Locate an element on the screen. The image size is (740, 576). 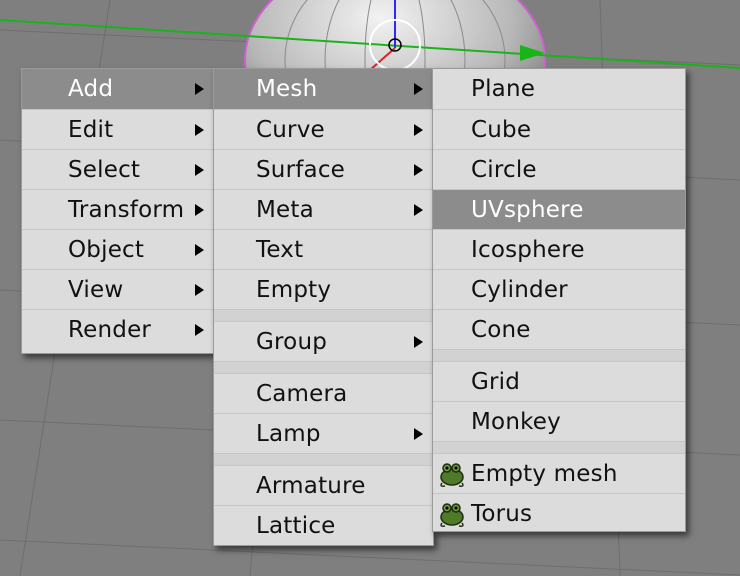
menu-item-edit: Edit is located at coordinates (118, 129).